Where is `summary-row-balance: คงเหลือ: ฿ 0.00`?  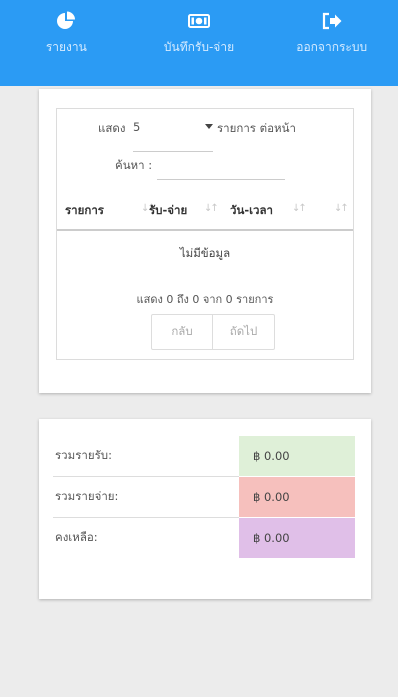
summary-row-balance: คงเหลือ: ฿ 0.00 is located at coordinates (204, 538).